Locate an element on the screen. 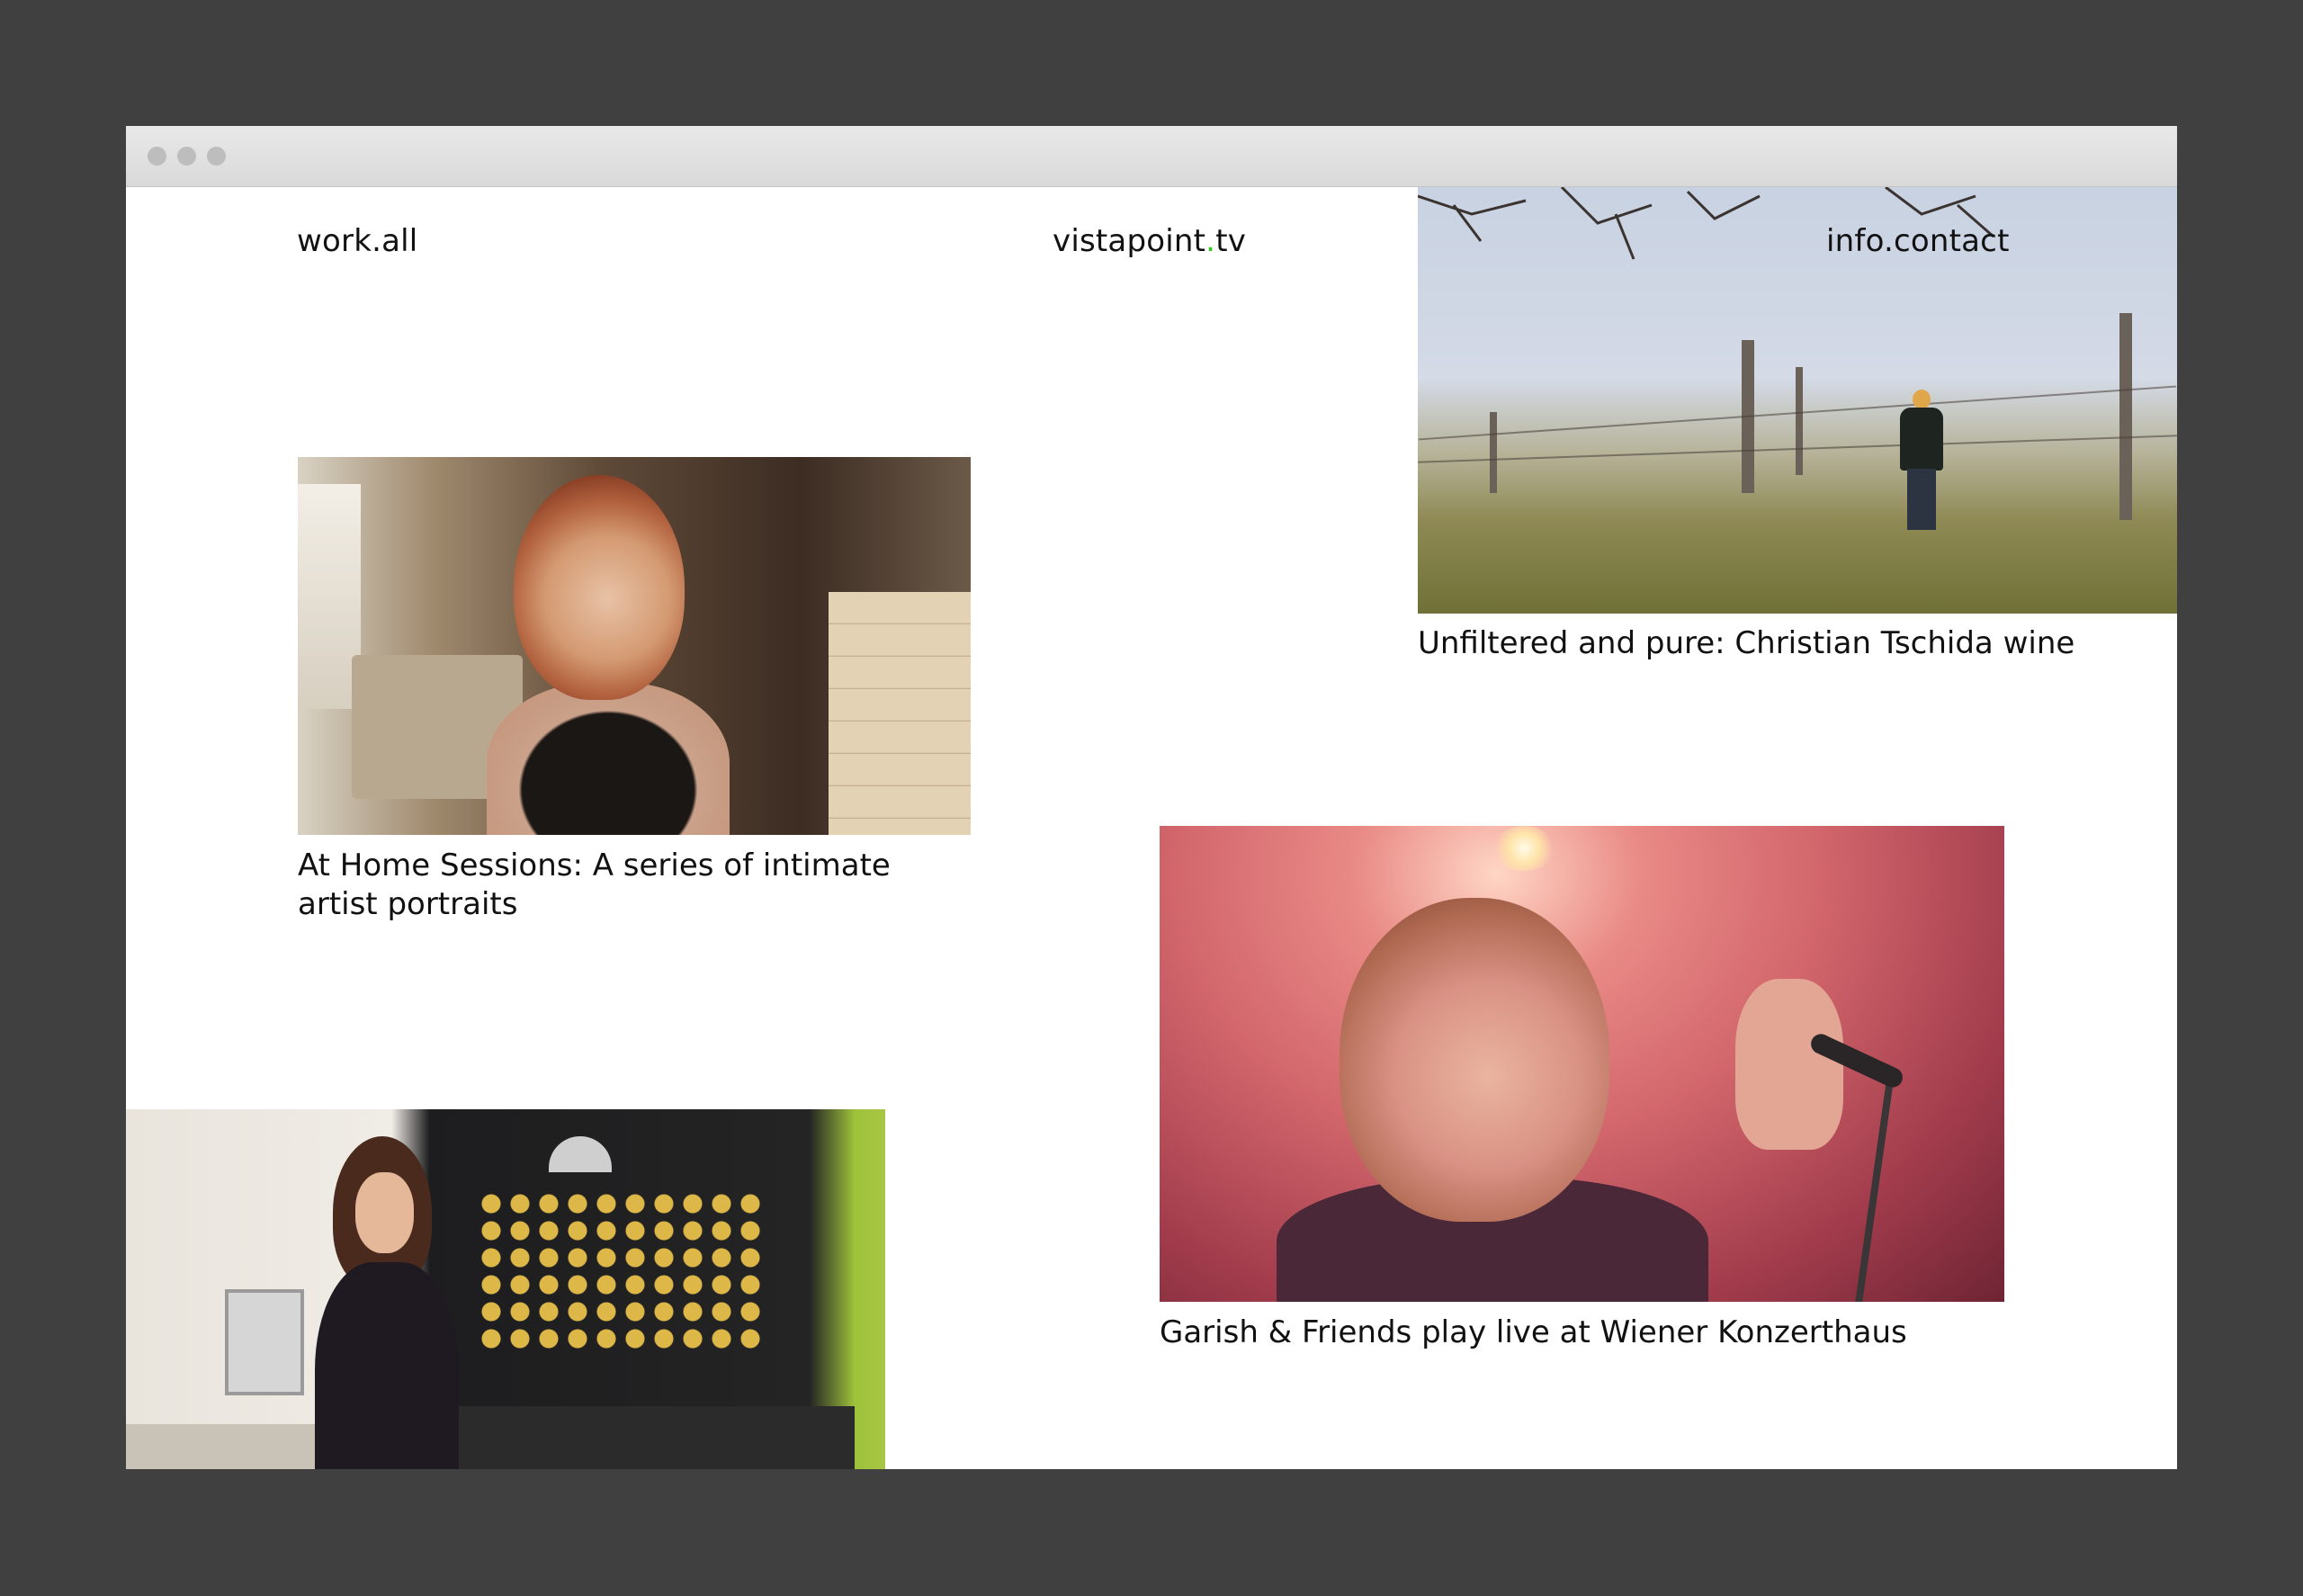 Image resolution: width=2303 pixels, height=1596 pixels. pendant-lamp is located at coordinates (580, 1154).